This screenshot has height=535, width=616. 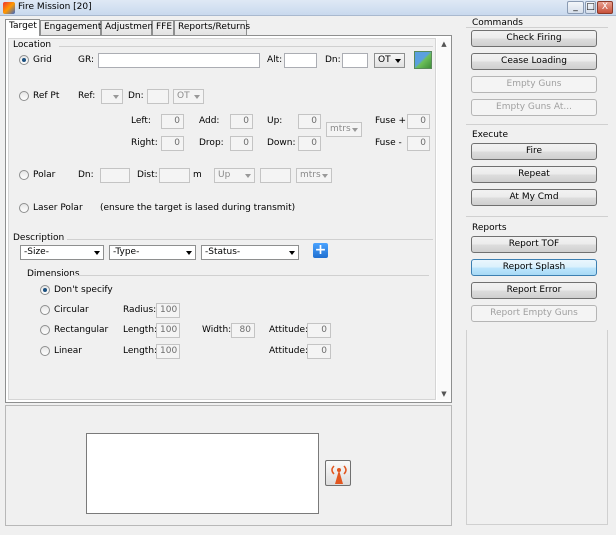 I want to click on linear-label: Linear, so click(x=68, y=351).